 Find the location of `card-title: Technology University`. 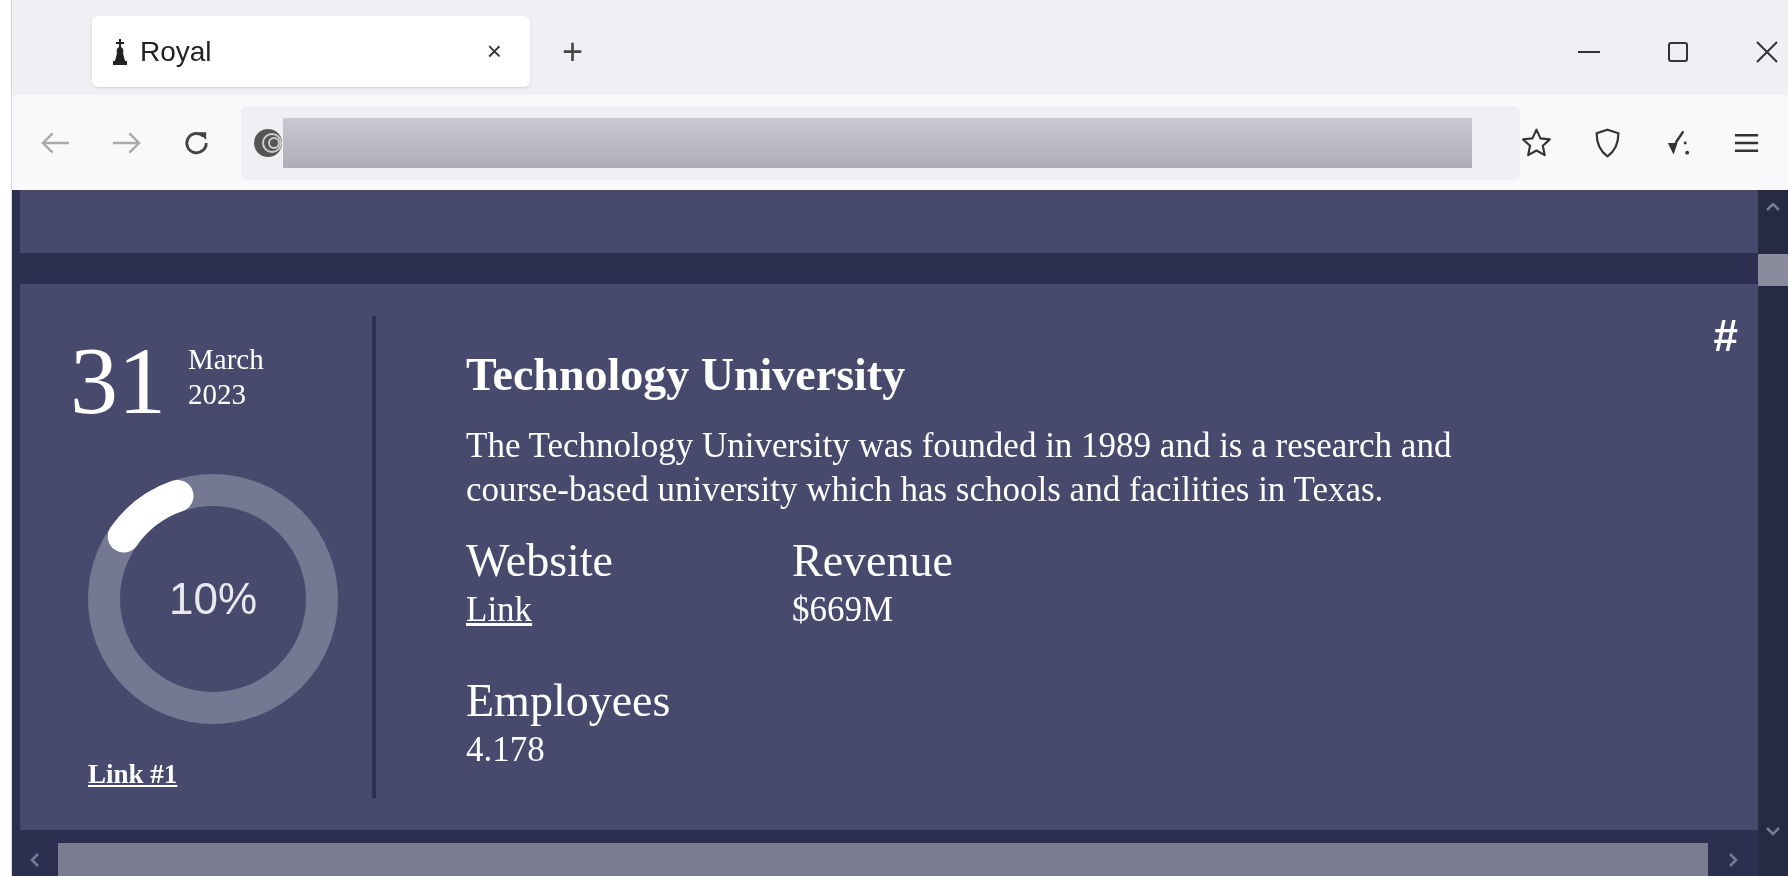

card-title: Technology University is located at coordinates (686, 375).